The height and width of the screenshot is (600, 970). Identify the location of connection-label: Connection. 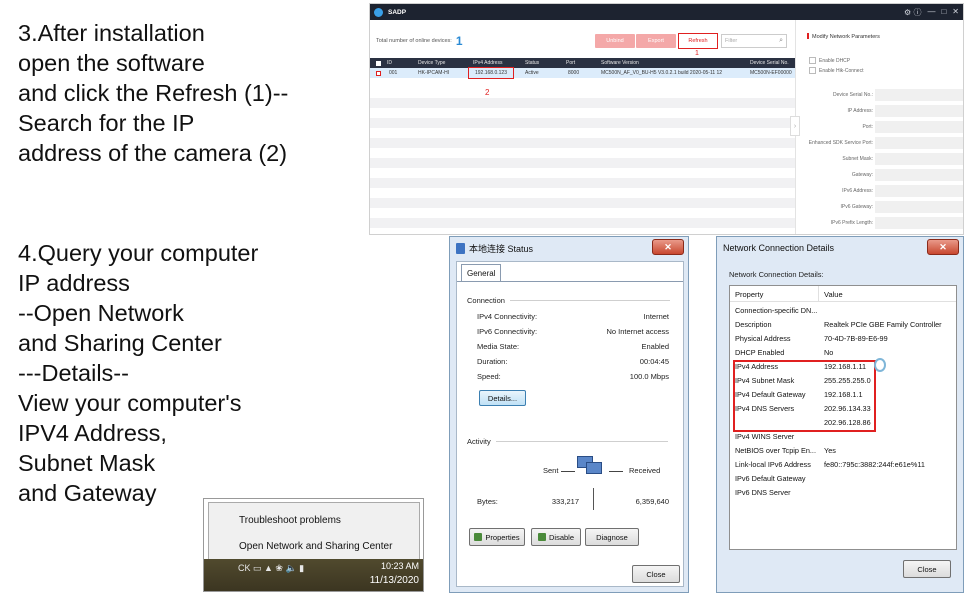
(486, 300).